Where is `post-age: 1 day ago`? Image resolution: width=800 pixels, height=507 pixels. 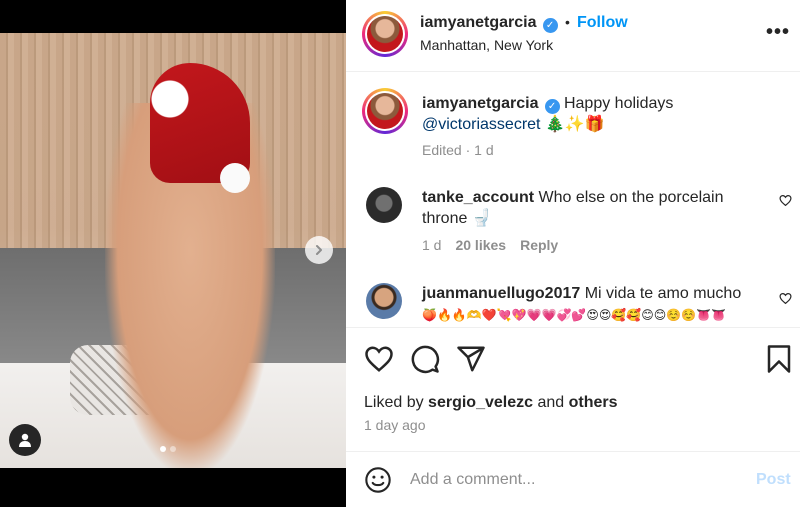 post-age: 1 day ago is located at coordinates (395, 425).